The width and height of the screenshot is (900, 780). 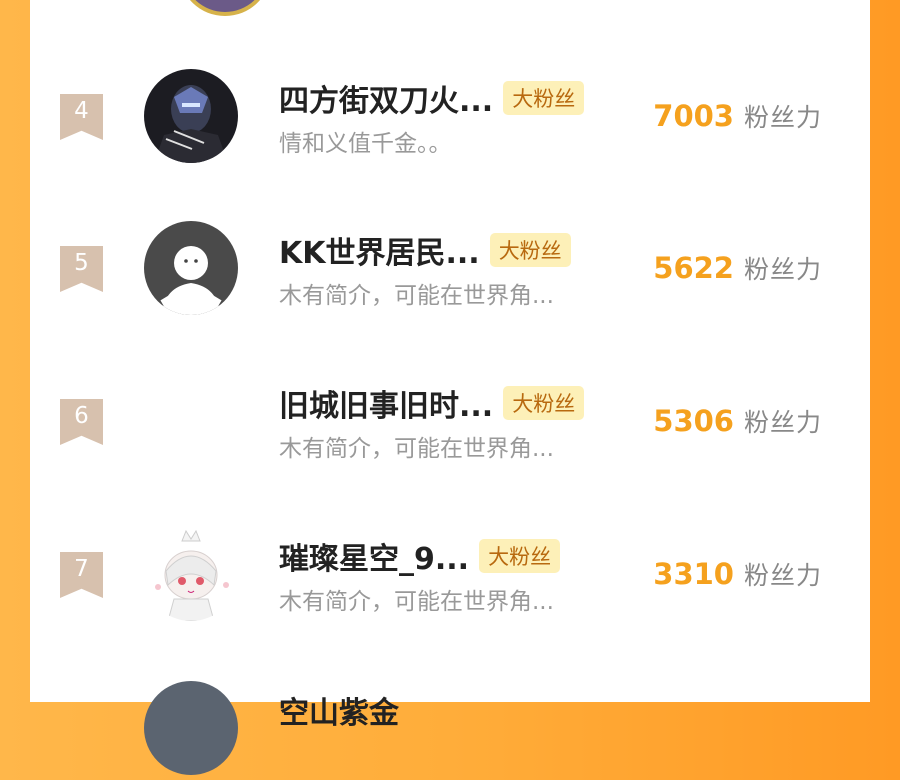 I want to click on fan-score: 5622, so click(x=693, y=268).